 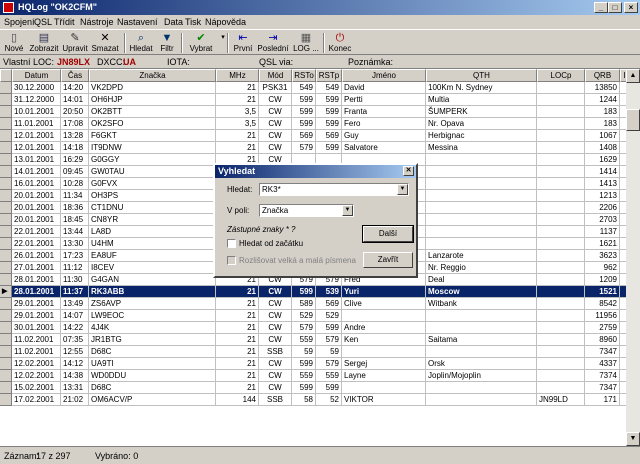 I want to click on table-row: 11.02.200112:55D68C21SSB595973475339BB, so click(x=313, y=352).